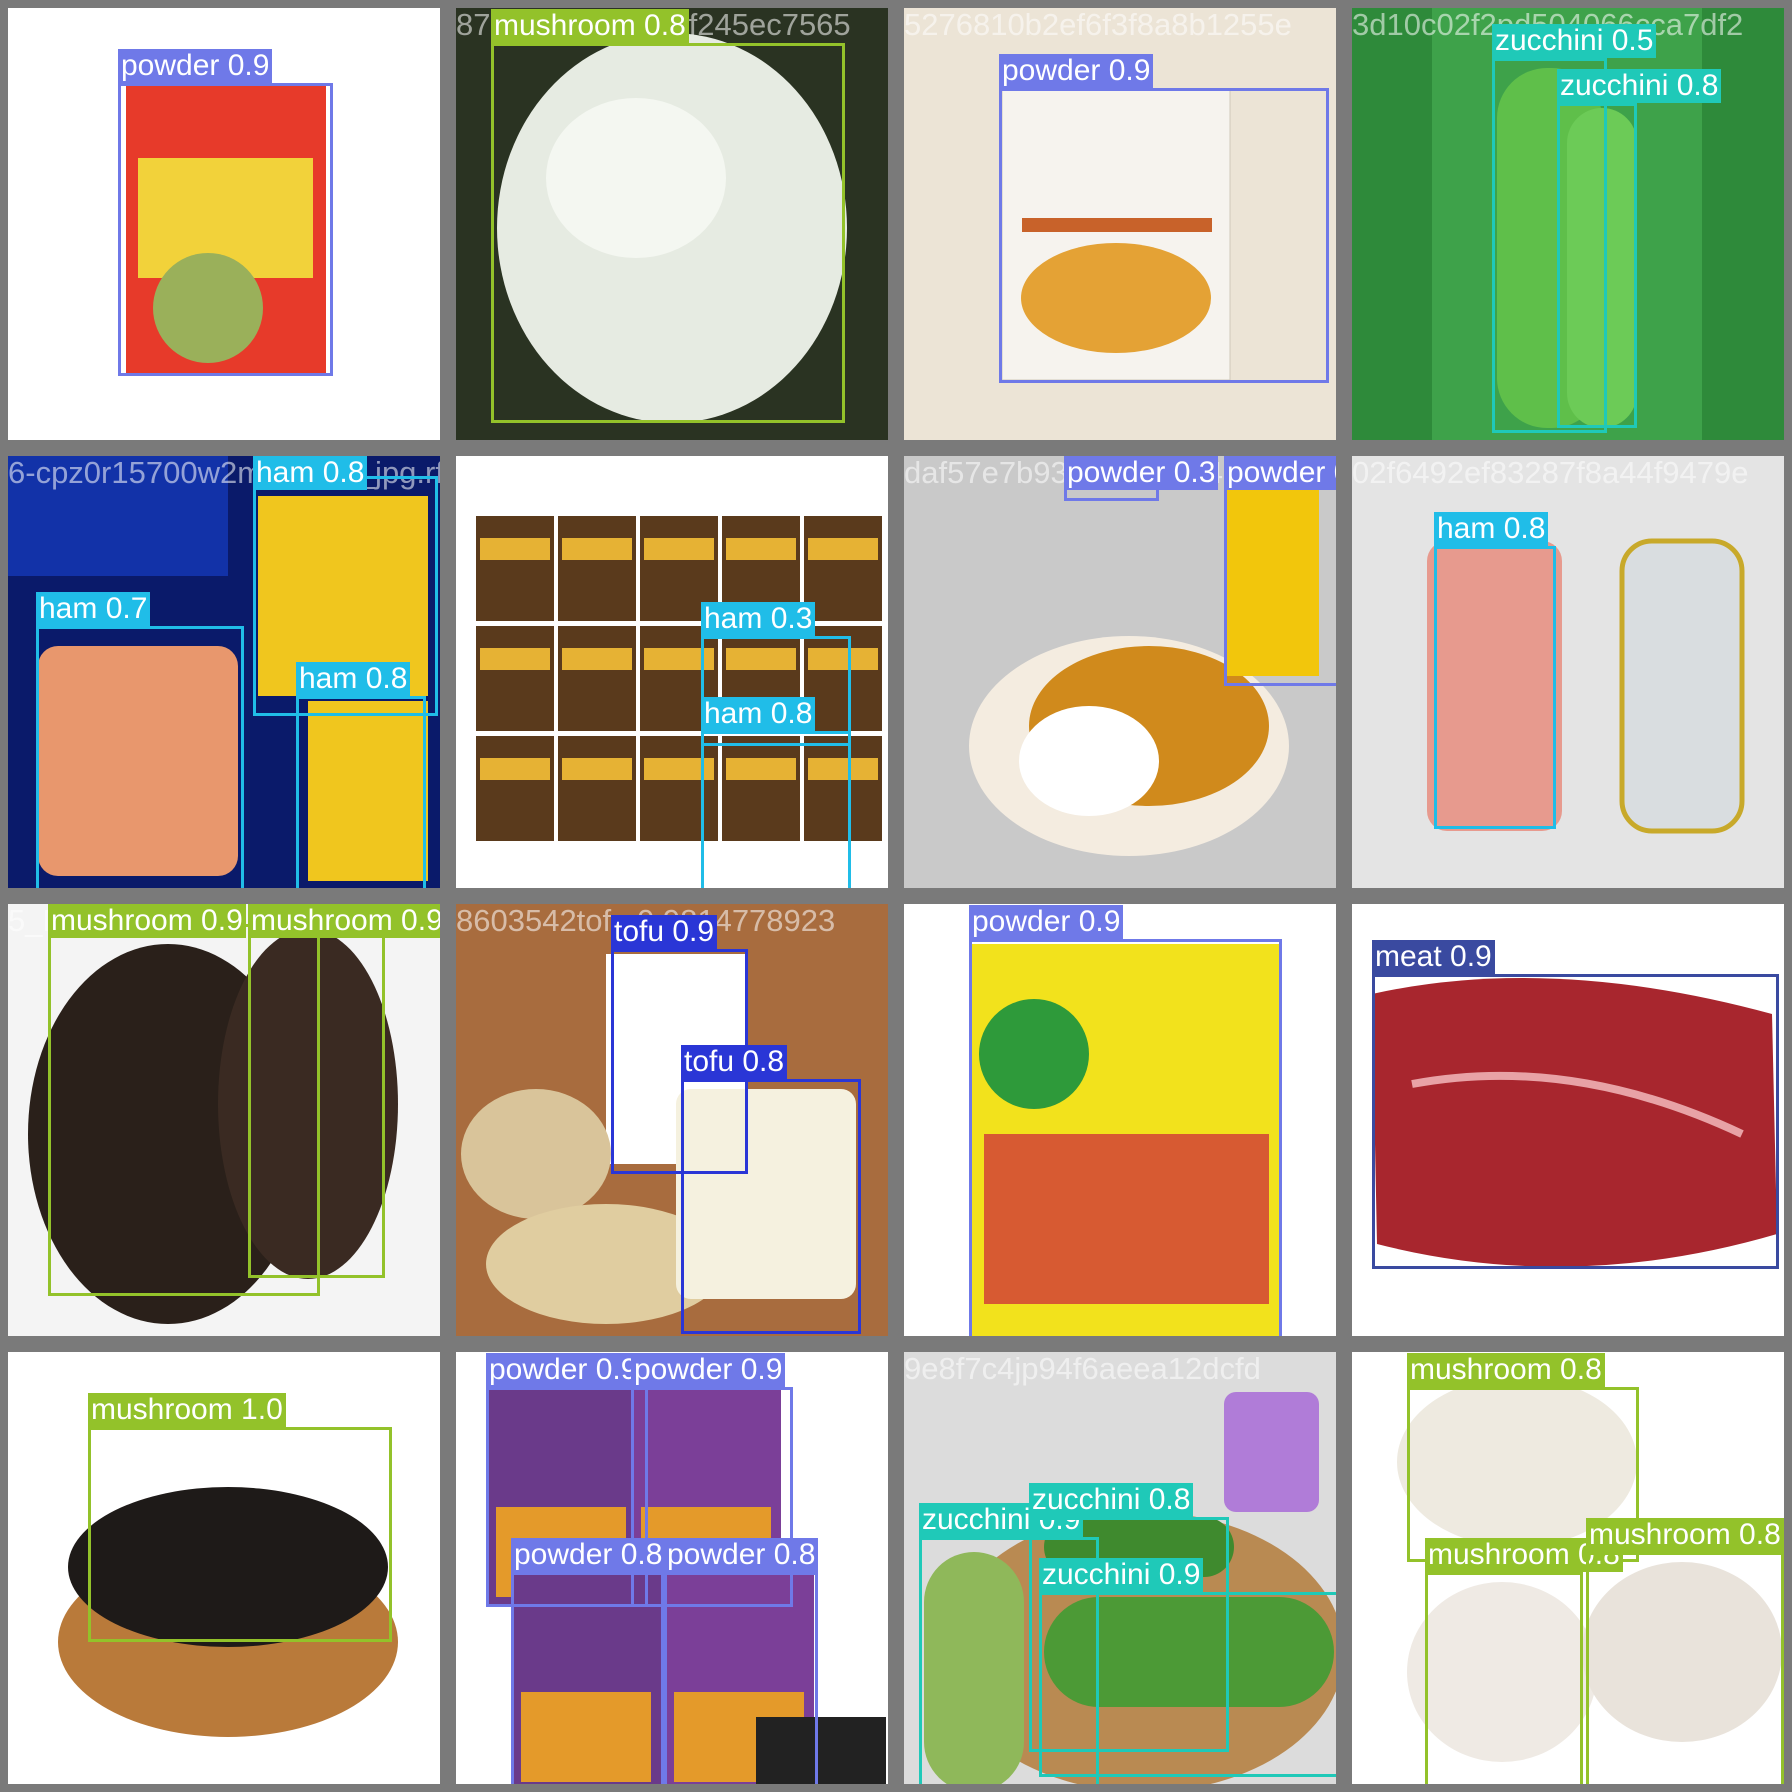 The height and width of the screenshot is (1792, 1792). I want to click on tile-filename: g.rf-c76b6cd8369bf82d7c2d, so click(649, 473).